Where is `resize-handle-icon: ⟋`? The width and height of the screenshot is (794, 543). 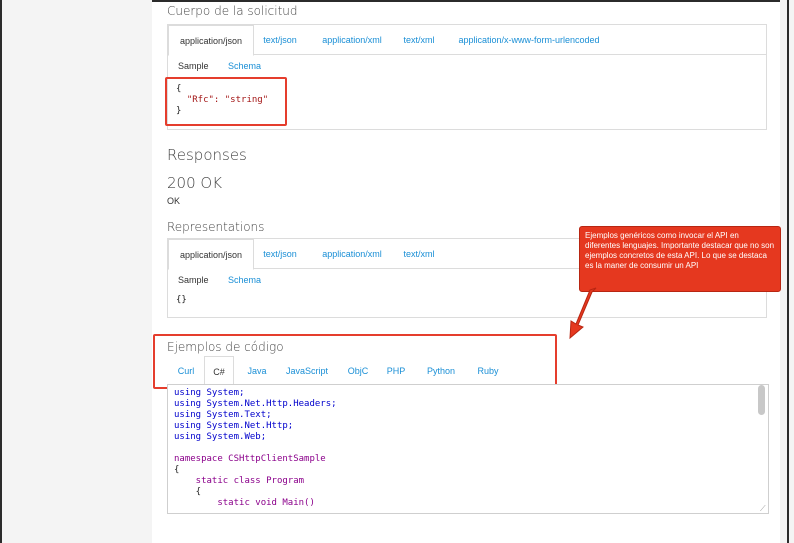 resize-handle-icon: ⟋ is located at coordinates (763, 509).